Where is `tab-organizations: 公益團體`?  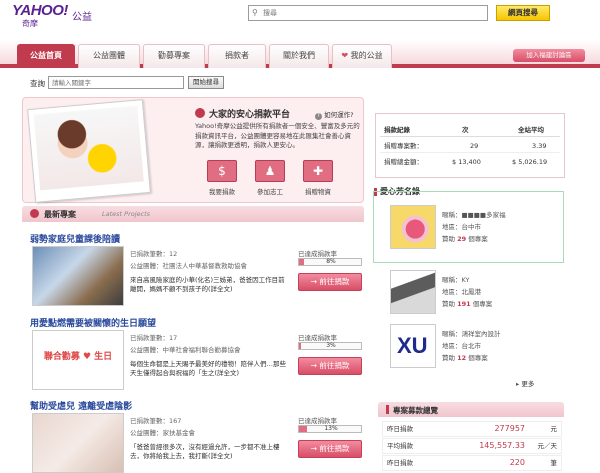
tab-organizations: 公益團體 is located at coordinates (109, 56).